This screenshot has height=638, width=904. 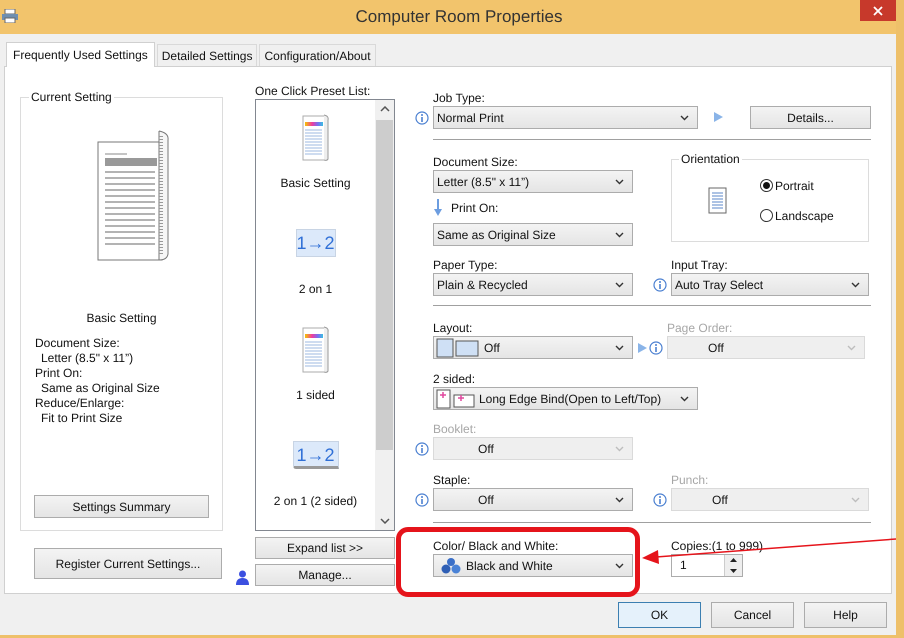 What do you see at coordinates (845, 615) in the screenshot?
I see `dialog-button: Help` at bounding box center [845, 615].